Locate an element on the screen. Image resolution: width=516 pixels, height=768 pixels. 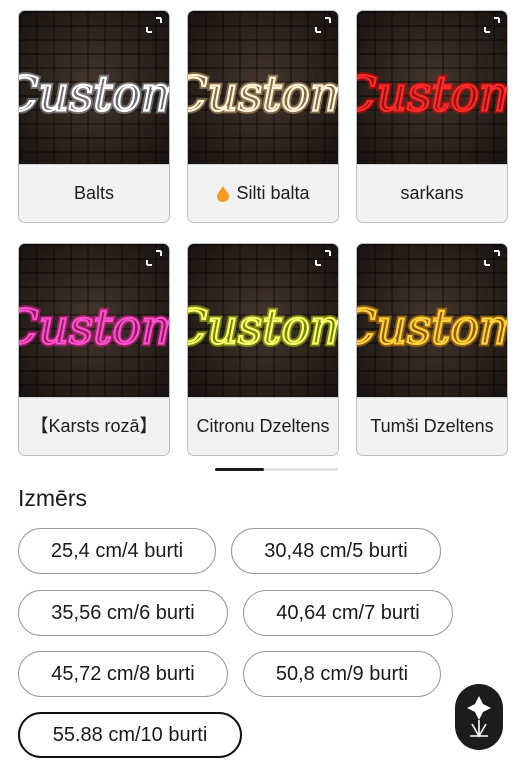
size-option-6-letters: 35,56 cm/6 burti is located at coordinates (123, 613).